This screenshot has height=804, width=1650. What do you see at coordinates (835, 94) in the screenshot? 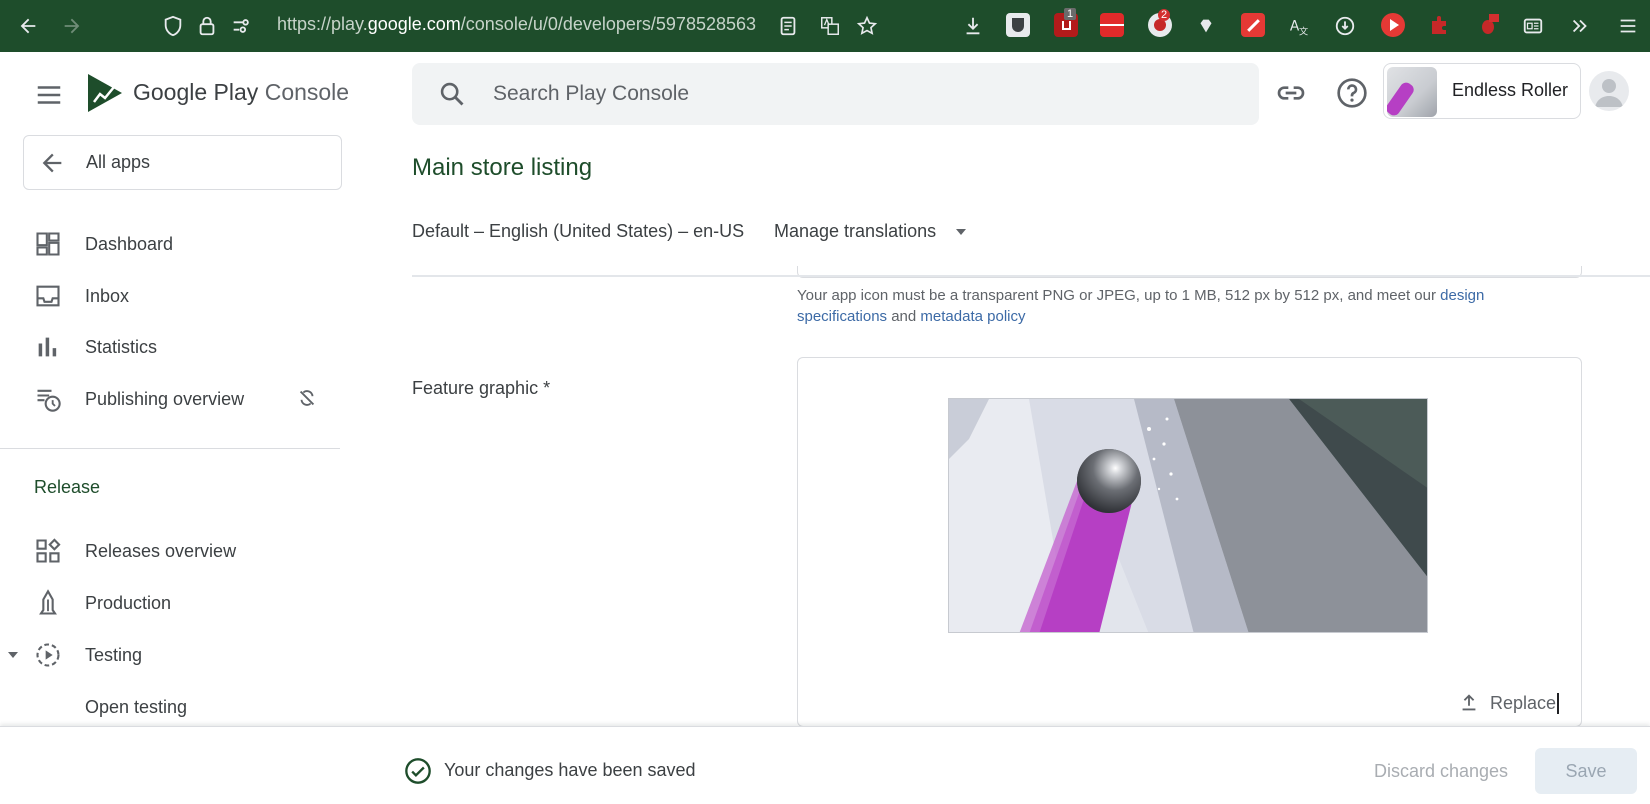
I see `search-bar: Search Play Console` at bounding box center [835, 94].